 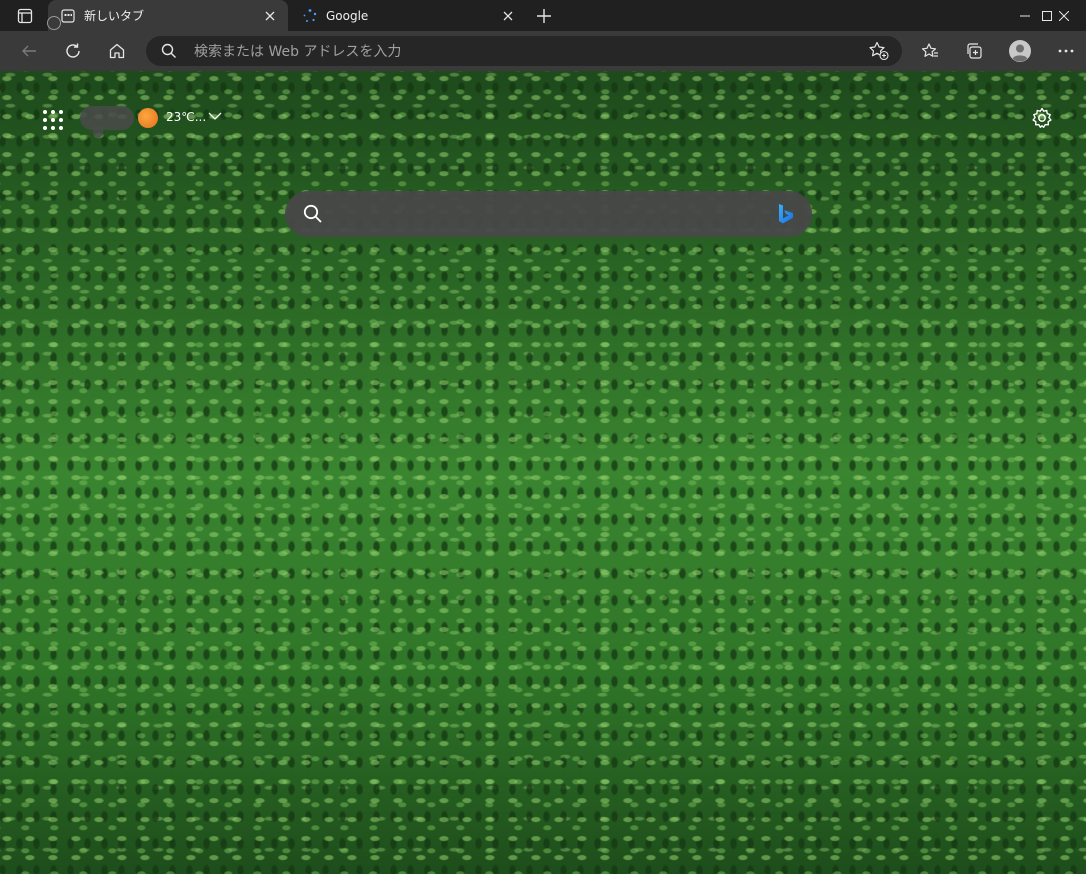 I want to click on collections-button, so click(x=974, y=51).